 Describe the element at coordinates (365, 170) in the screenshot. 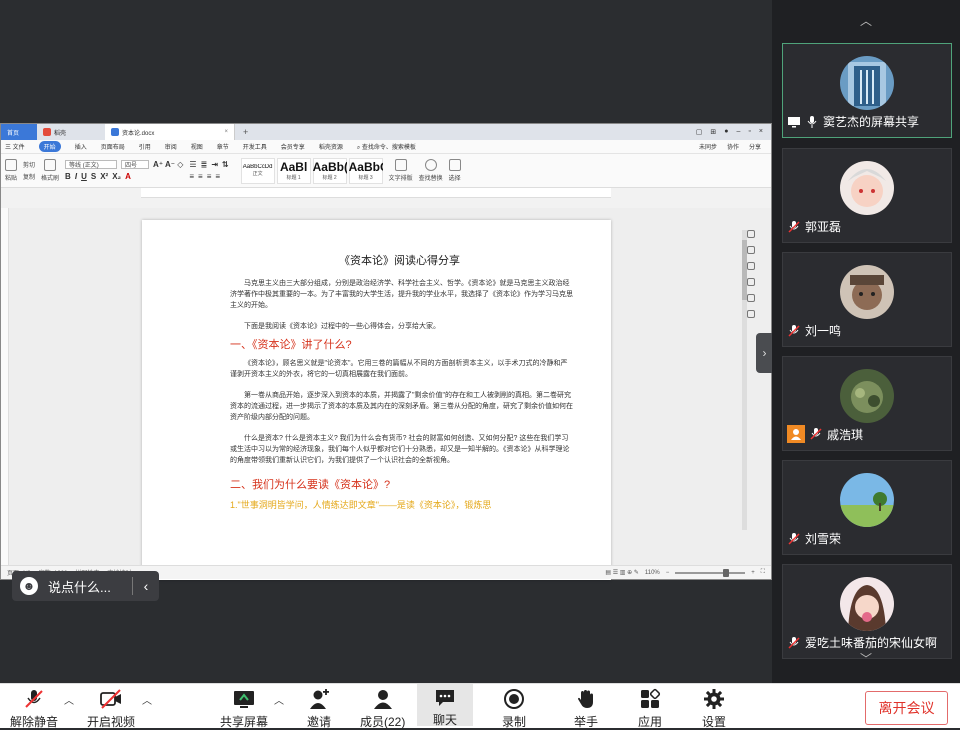

I see `style-heading-3: AaBbC标题 3` at that location.